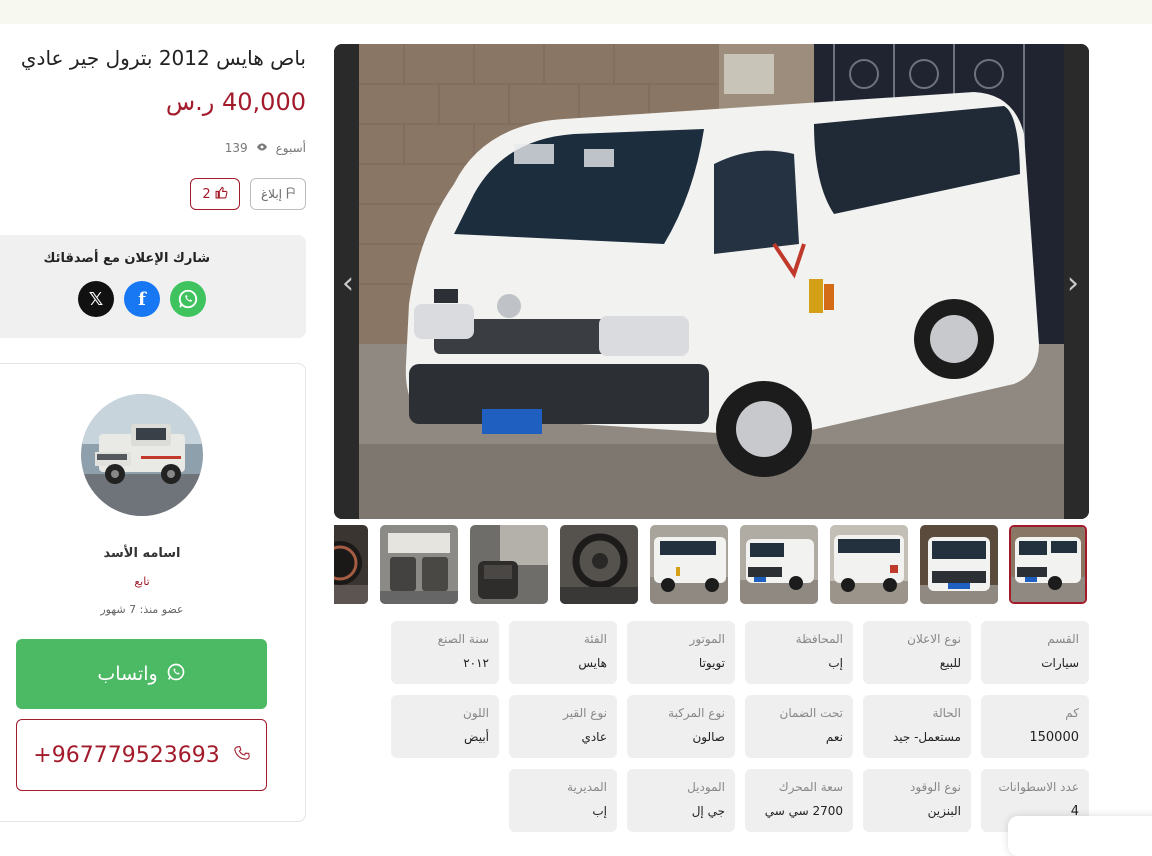  Describe the element at coordinates (689, 564) in the screenshot. I see `thumbnail-side-view` at that location.